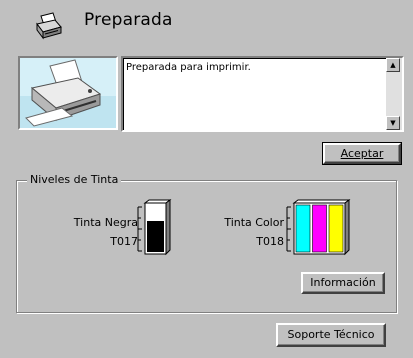  I want to click on info-button: Información, so click(343, 283).